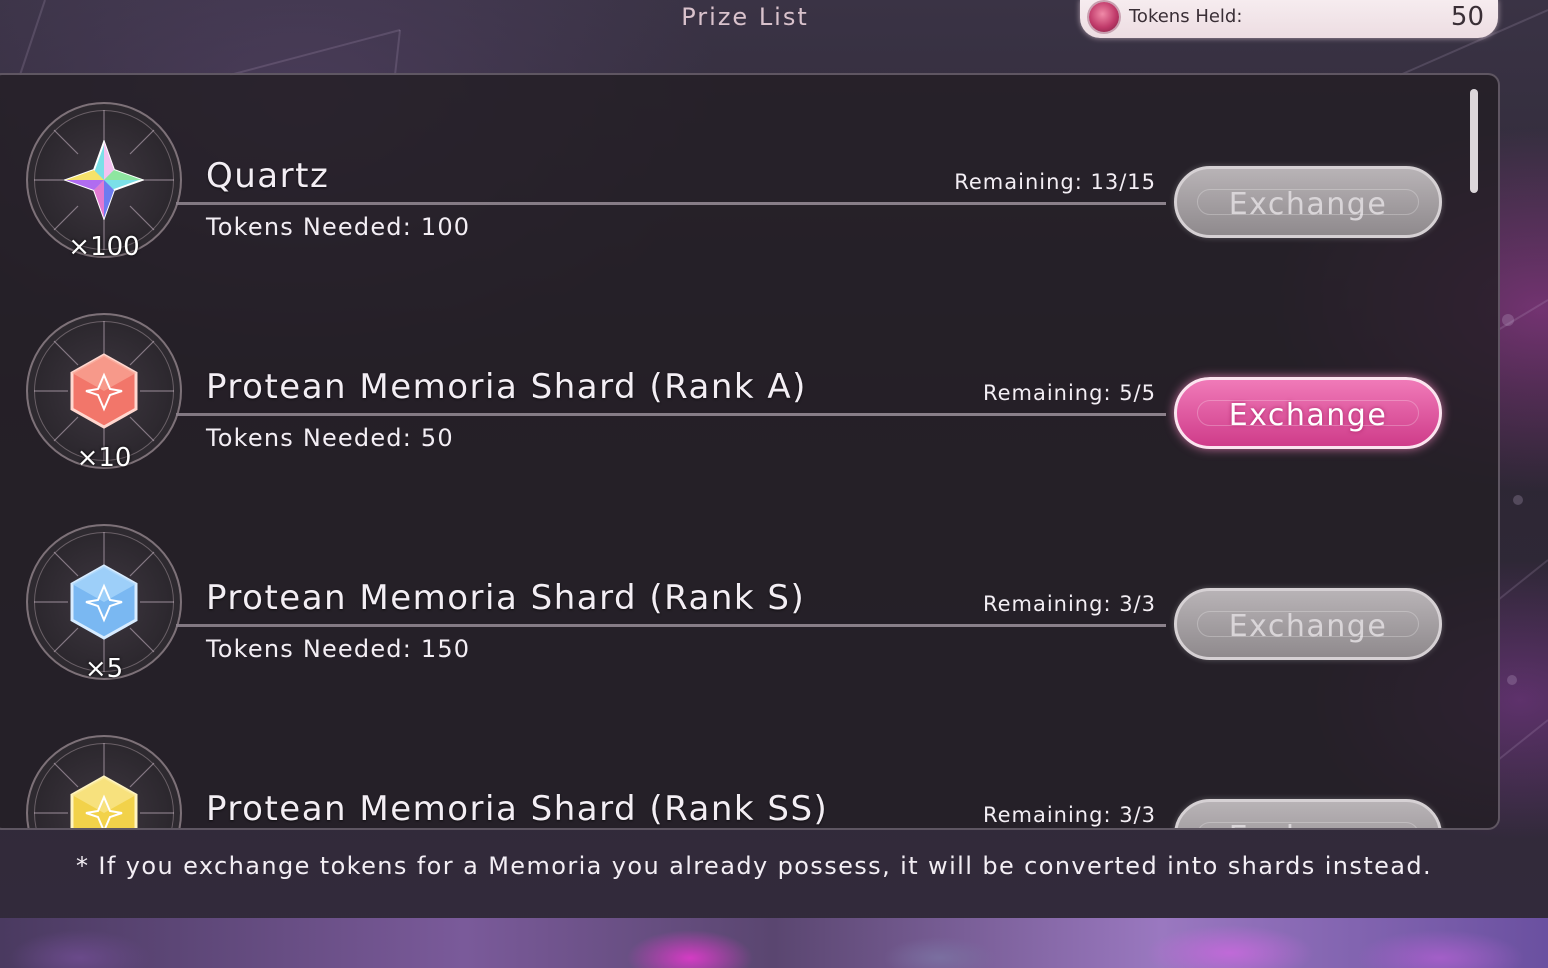  Describe the element at coordinates (506, 387) in the screenshot. I see `prize-name: Protean Memoria Shard (Rank A)` at that location.